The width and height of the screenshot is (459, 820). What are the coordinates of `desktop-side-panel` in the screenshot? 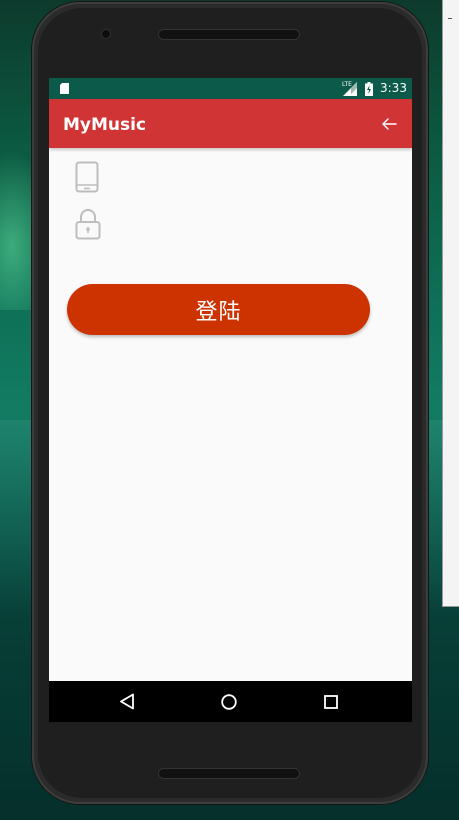 It's located at (450, 303).